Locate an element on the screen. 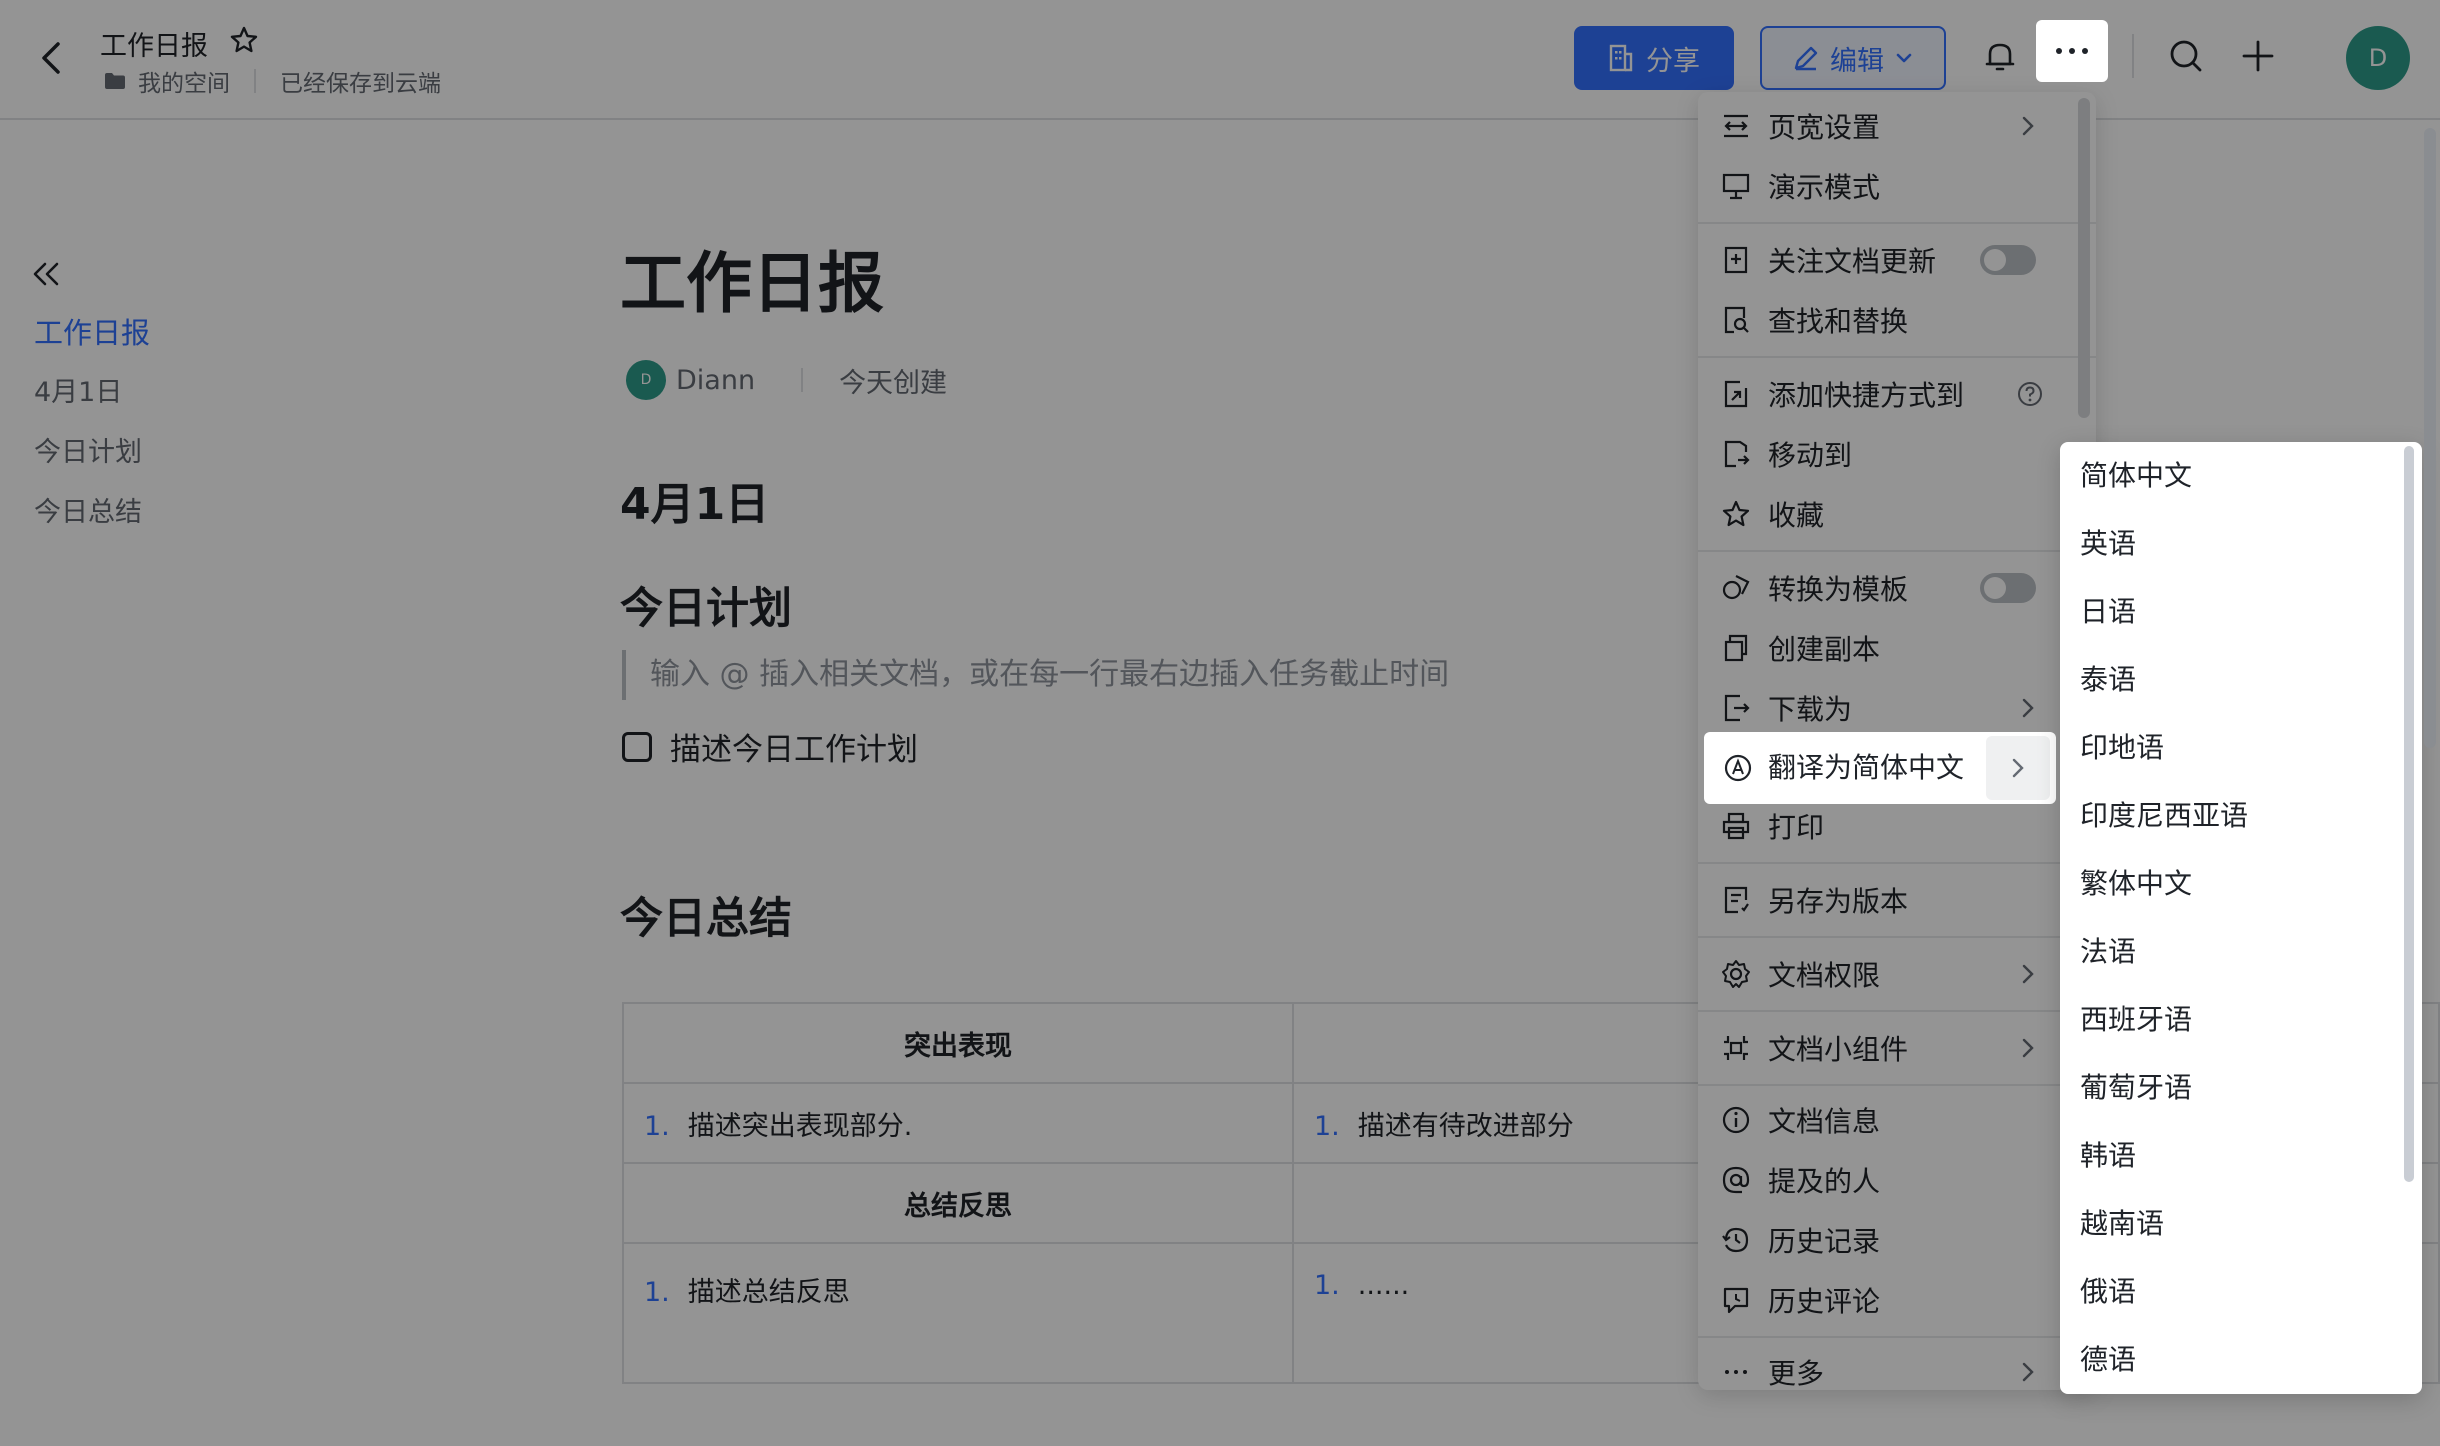 The height and width of the screenshot is (1446, 2440). menu-item-save-version: 另存为版本 is located at coordinates (1897, 900).